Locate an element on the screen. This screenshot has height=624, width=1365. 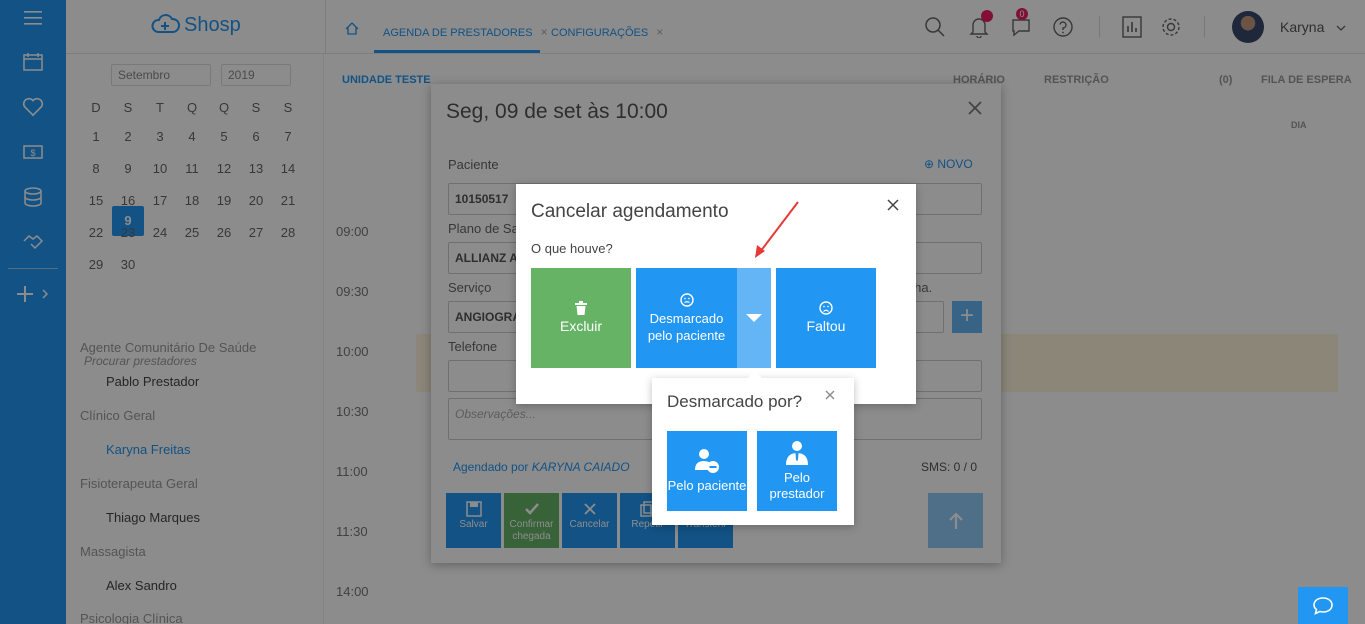
by-patient-button: Pelo paciente is located at coordinates (707, 471).